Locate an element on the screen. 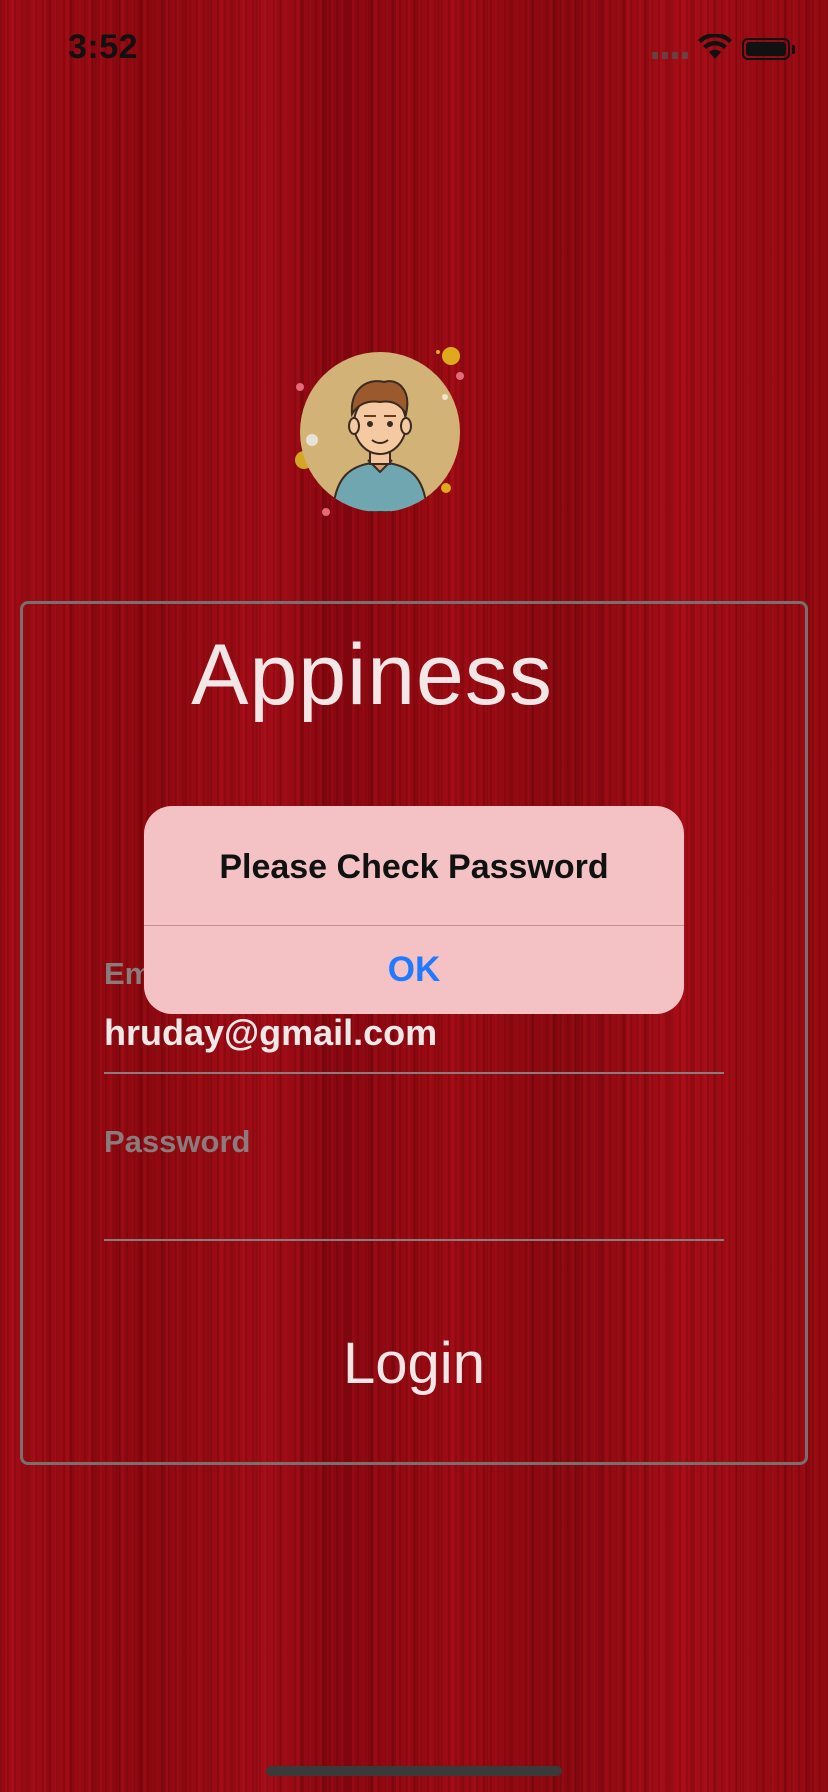 This screenshot has height=1792, width=828. battery-tip is located at coordinates (793, 49).